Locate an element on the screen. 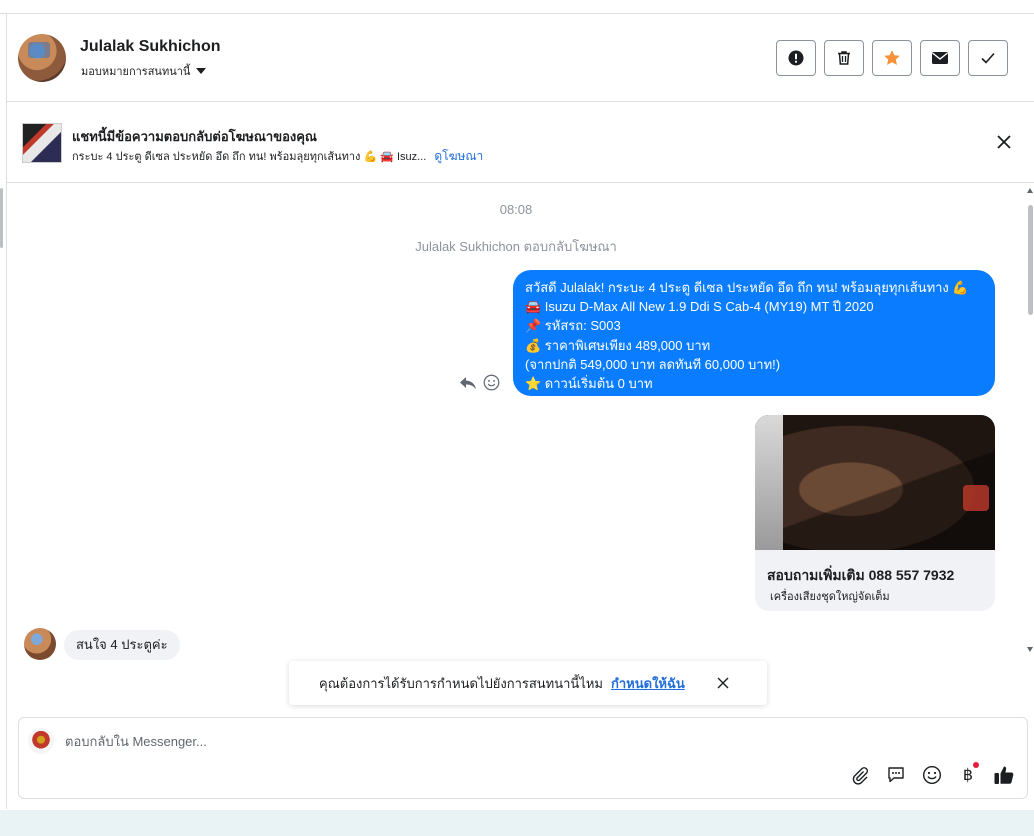  contact-name: Julalak Sukhichon is located at coordinates (150, 47).